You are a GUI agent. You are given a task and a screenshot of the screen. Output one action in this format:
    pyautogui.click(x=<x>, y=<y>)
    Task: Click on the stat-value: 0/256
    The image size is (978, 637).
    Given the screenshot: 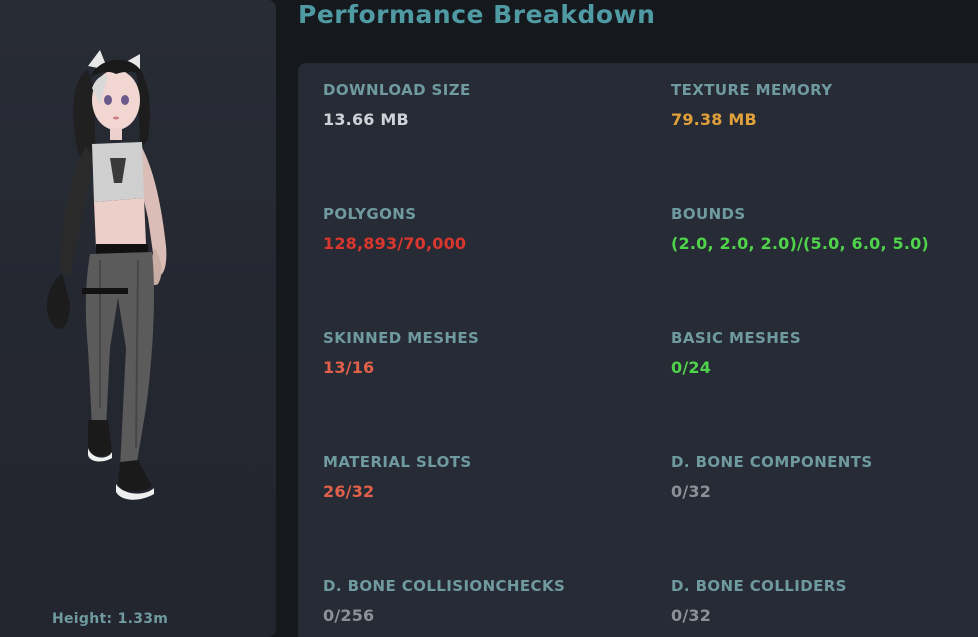 What is the action you would take?
    pyautogui.click(x=349, y=615)
    